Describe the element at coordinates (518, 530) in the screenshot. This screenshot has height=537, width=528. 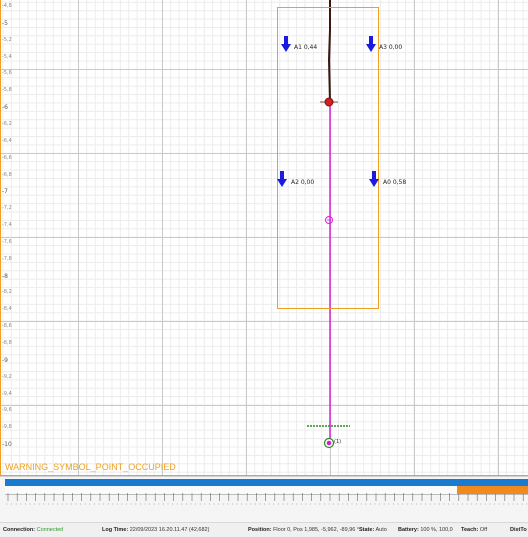
I see `distto-label: DistTo` at that location.